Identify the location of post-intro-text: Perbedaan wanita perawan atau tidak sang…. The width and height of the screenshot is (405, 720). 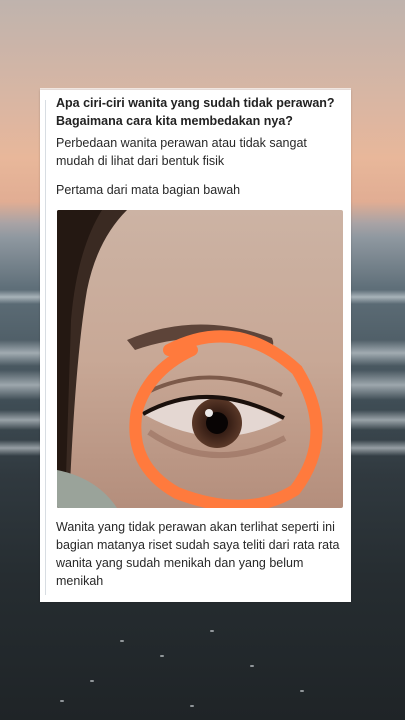
(181, 152).